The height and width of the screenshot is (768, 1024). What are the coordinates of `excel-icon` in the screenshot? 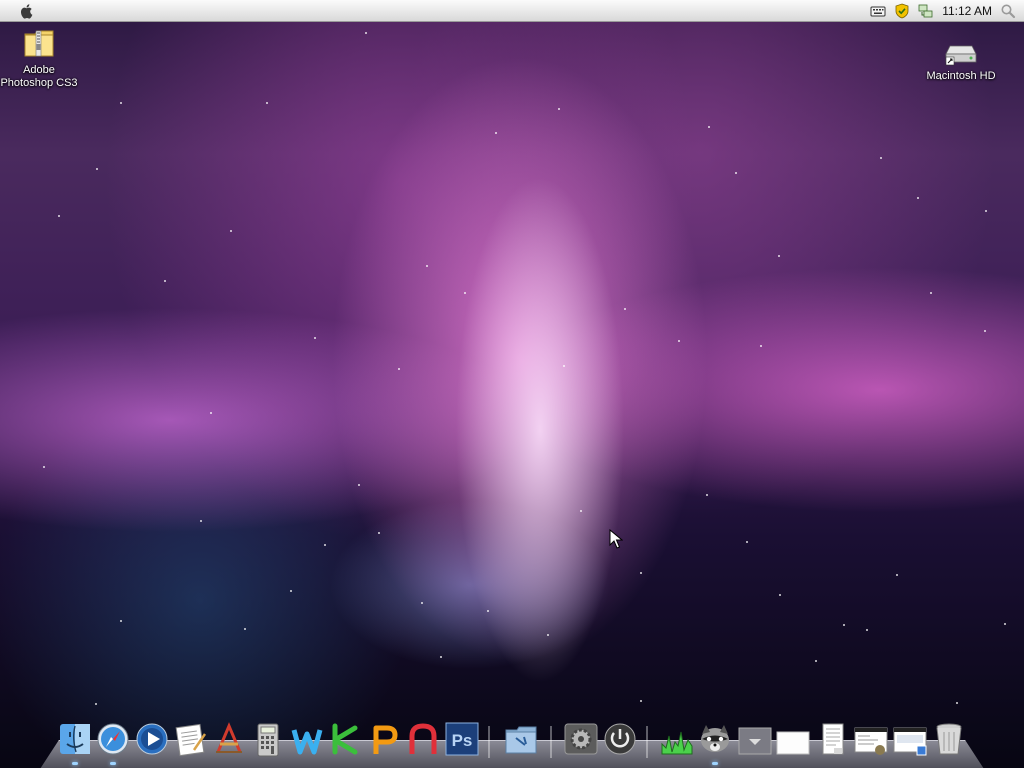 It's located at (345, 740).